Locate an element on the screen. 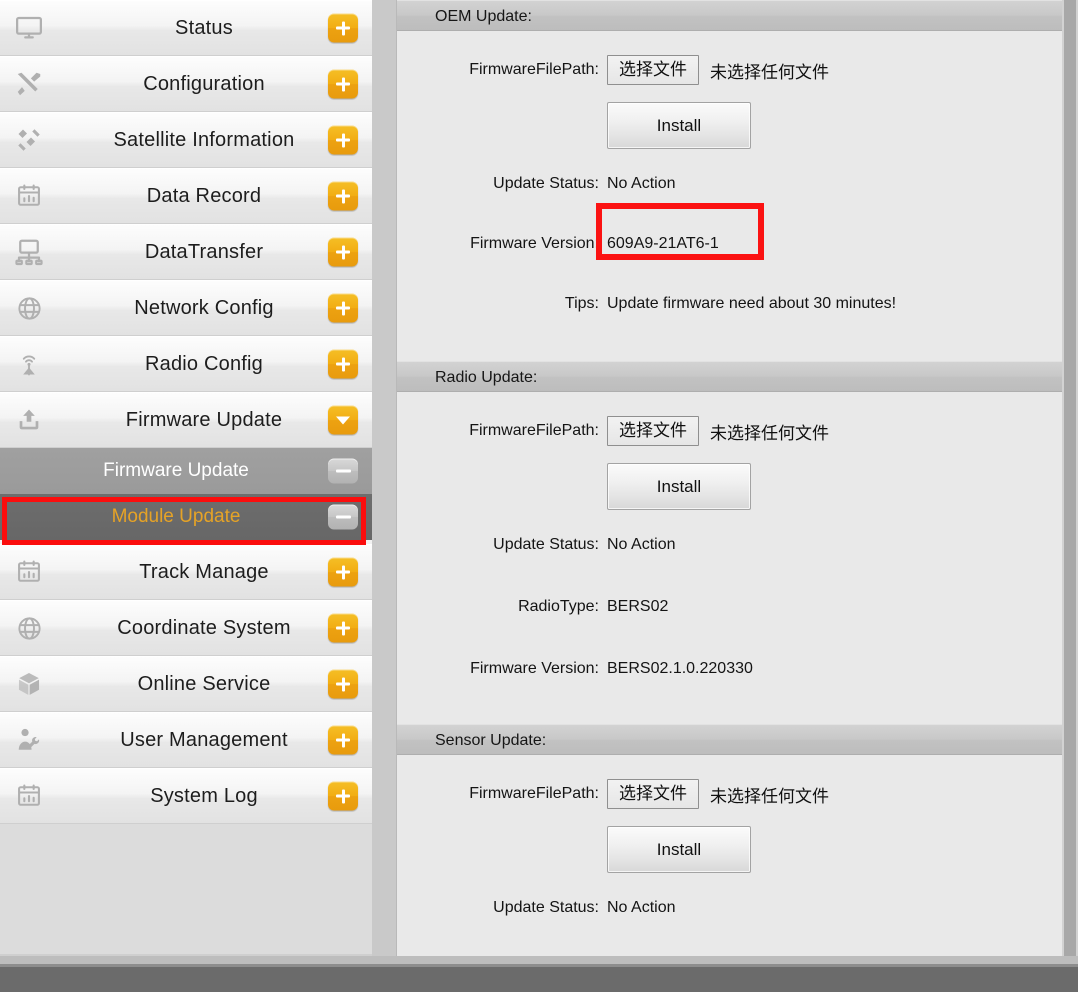 The height and width of the screenshot is (992, 1078). monitor-icon is located at coordinates (29, 28).